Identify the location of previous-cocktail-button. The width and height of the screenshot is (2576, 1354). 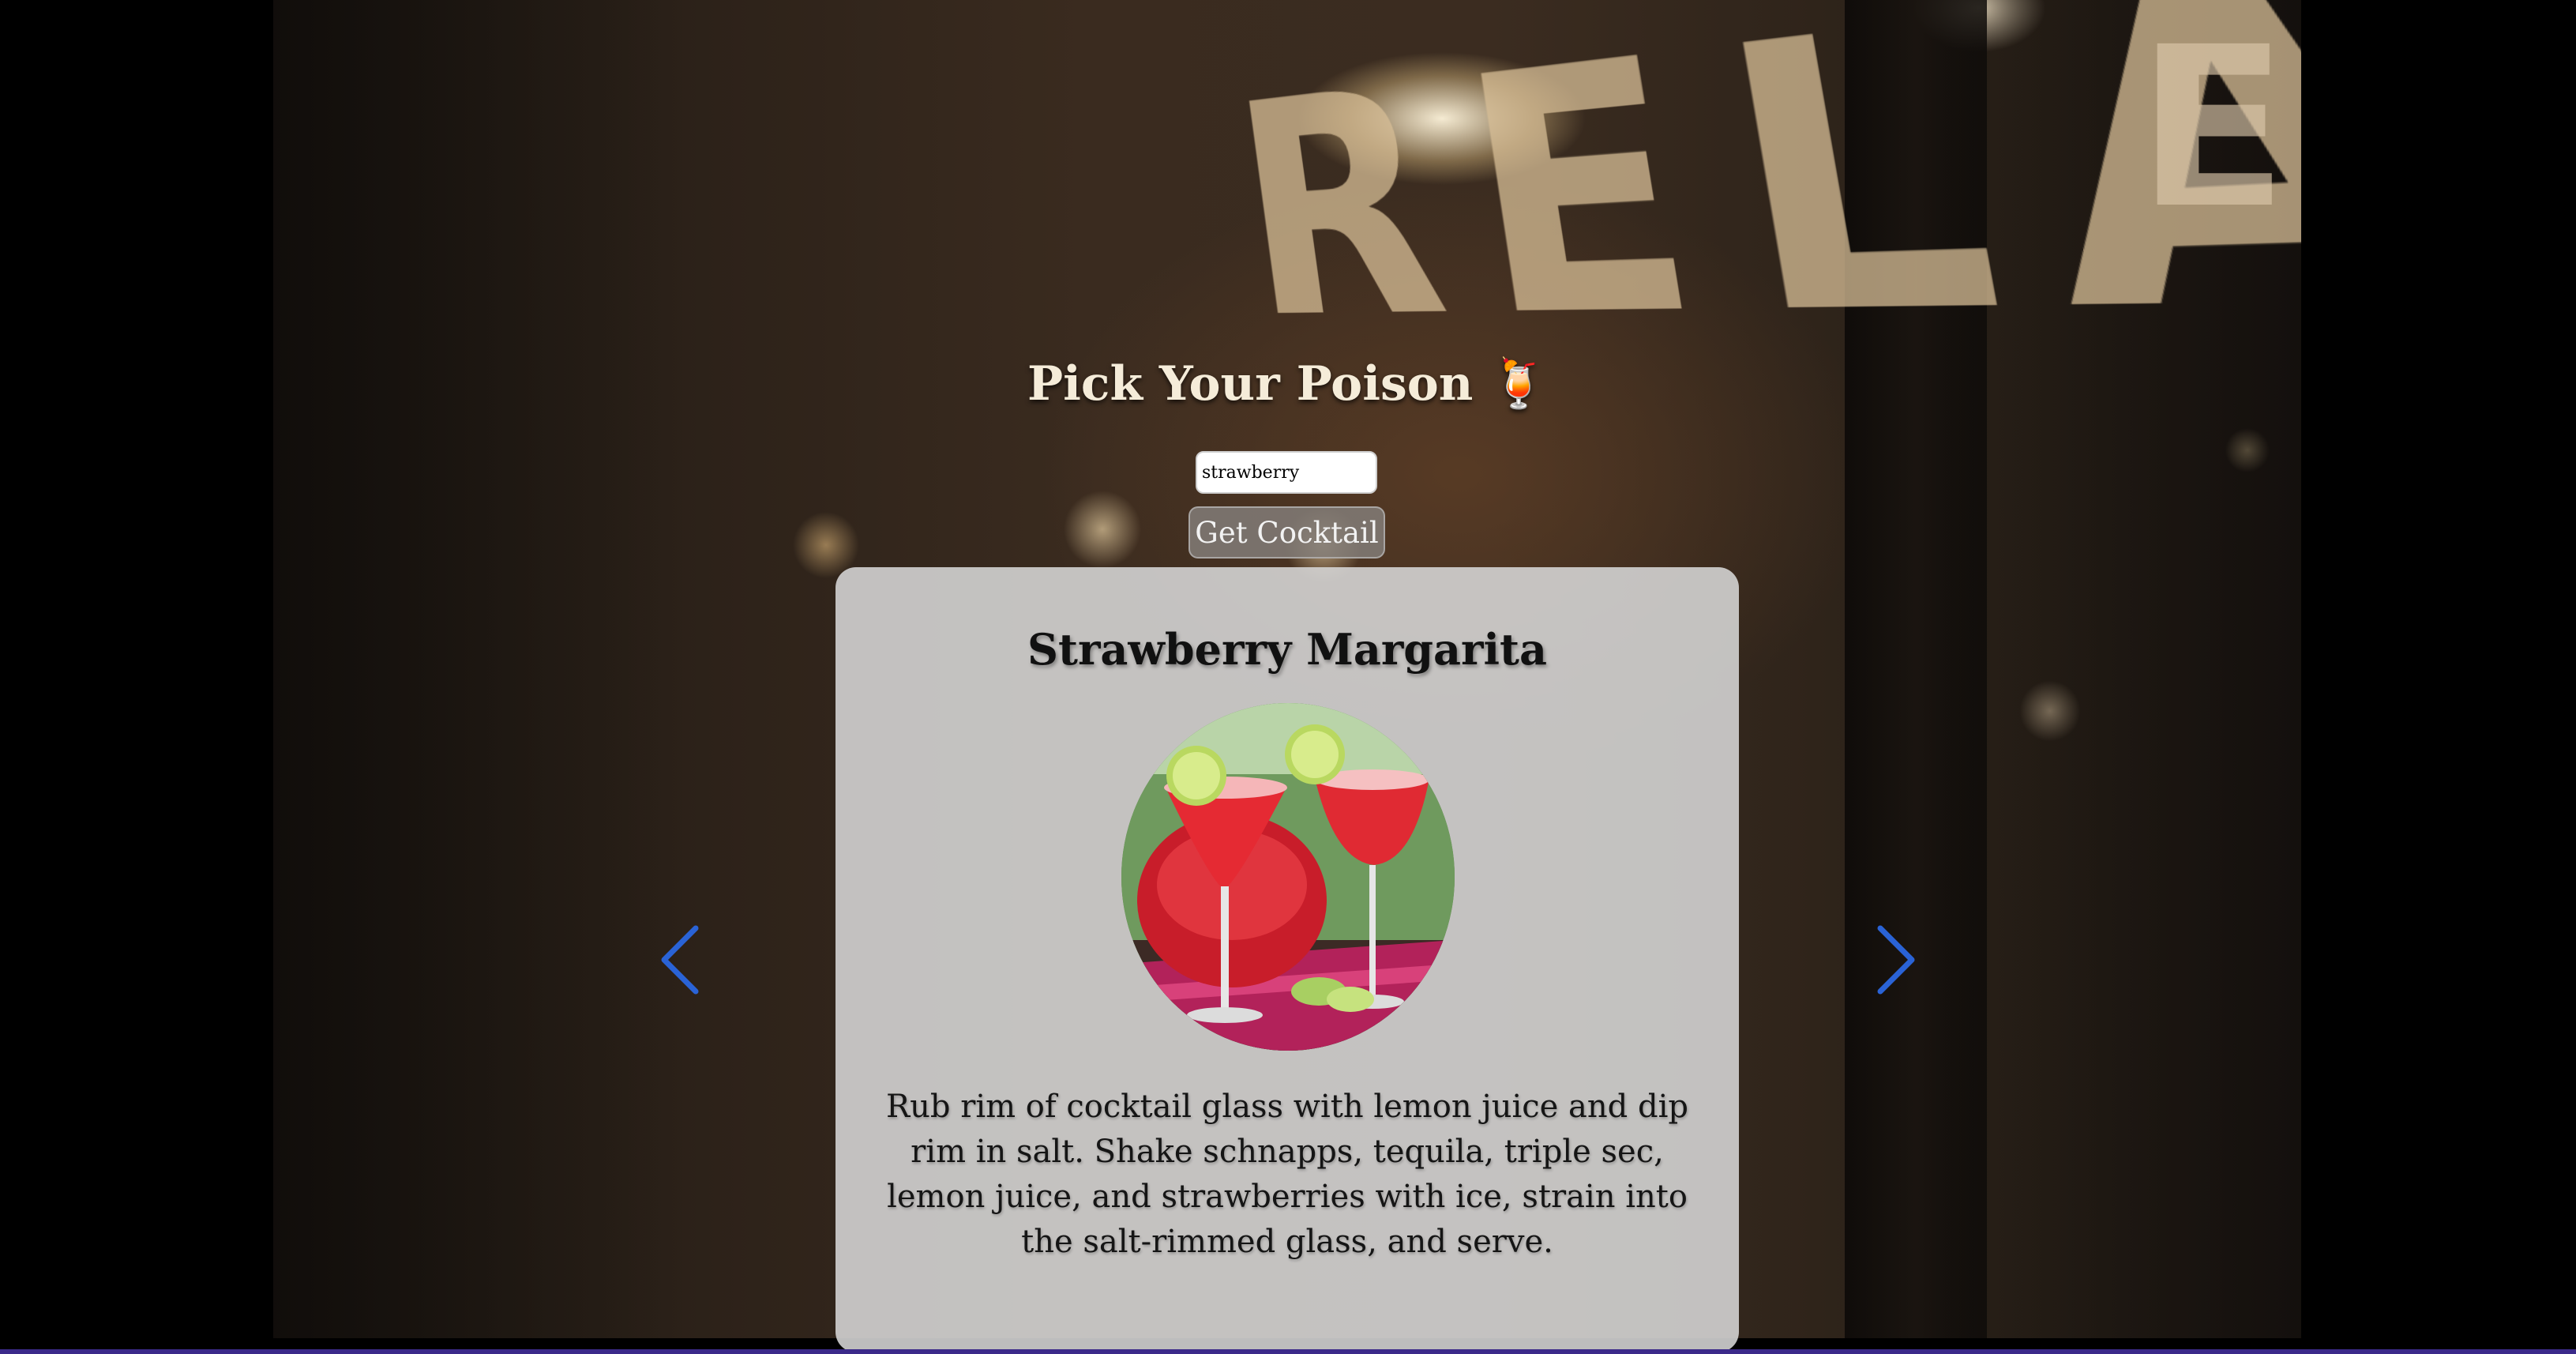
(680, 959).